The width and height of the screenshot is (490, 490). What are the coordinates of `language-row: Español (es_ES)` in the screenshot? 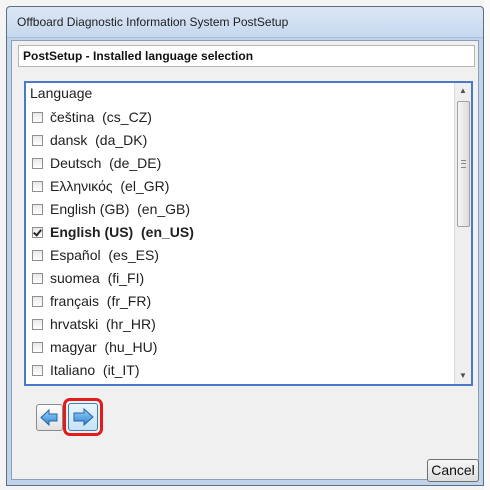 It's located at (240, 256).